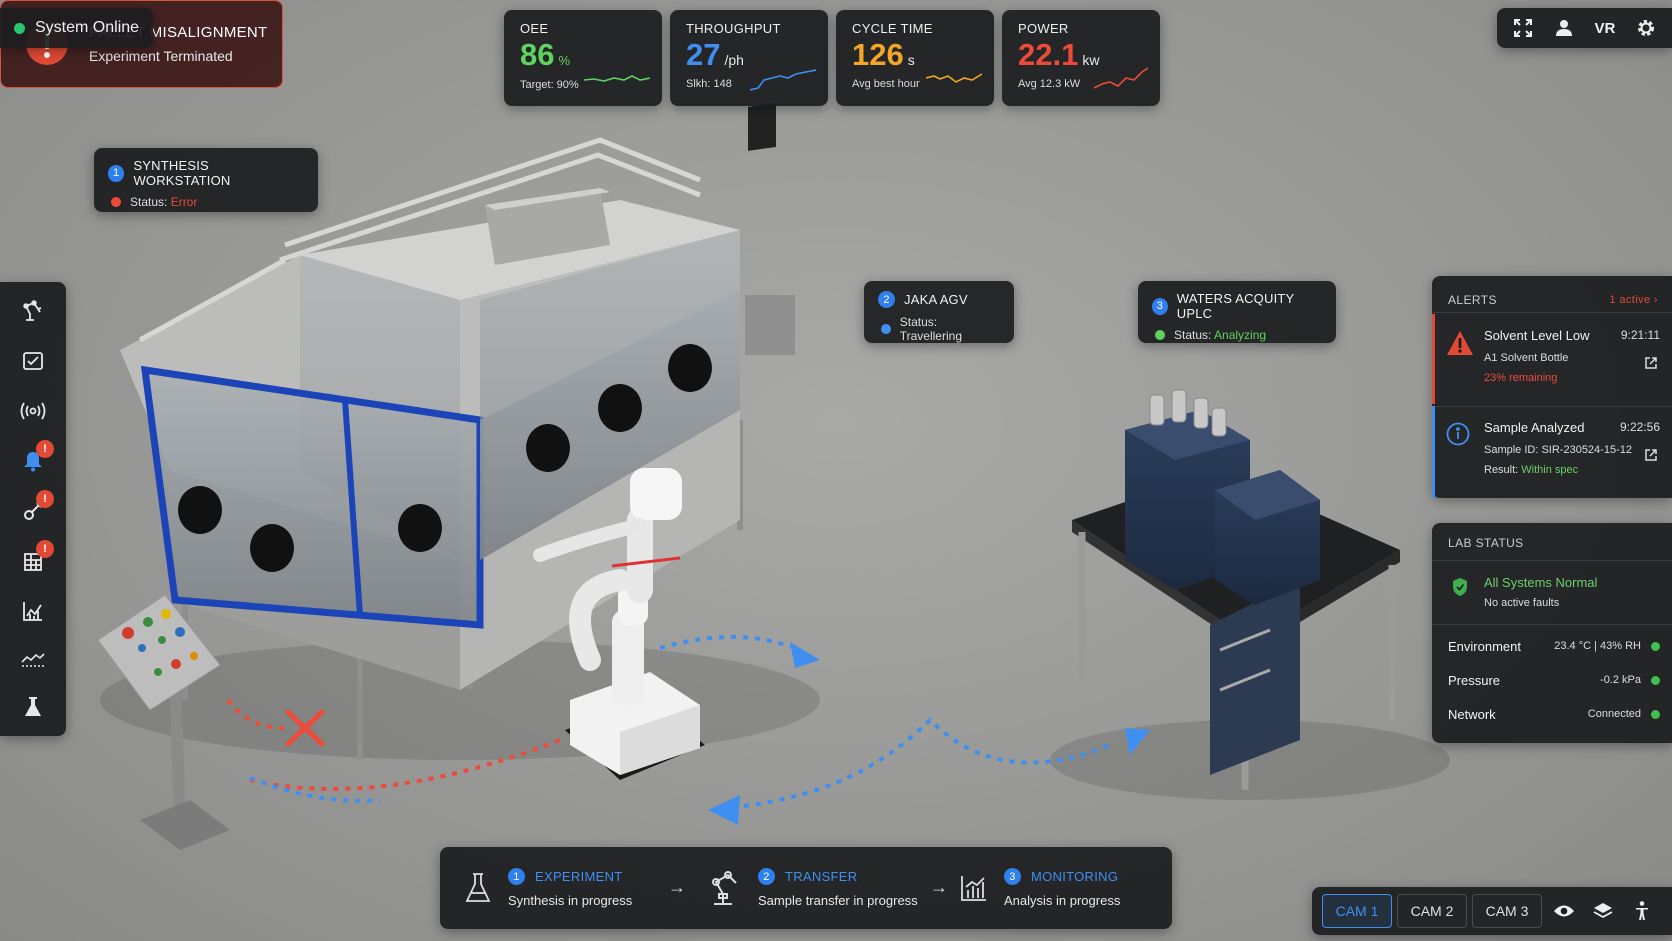 The height and width of the screenshot is (941, 1672). I want to click on alert-time: 9:21:11, so click(1640, 335).